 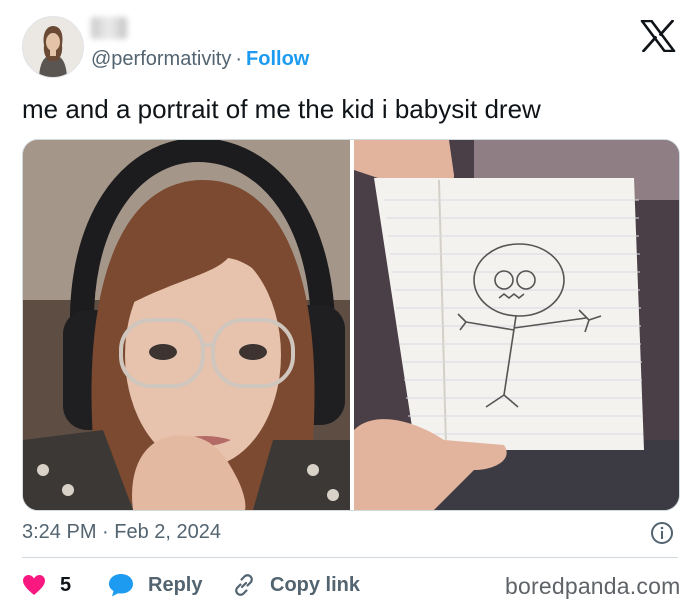 What do you see at coordinates (34, 585) in the screenshot?
I see `heart-icon` at bounding box center [34, 585].